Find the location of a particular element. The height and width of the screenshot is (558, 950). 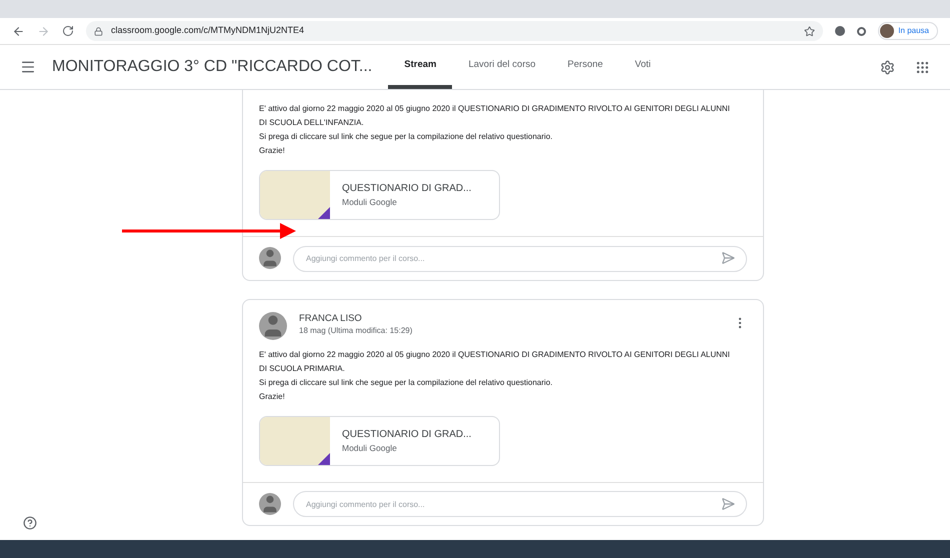

post-date: 18 mag (Ultima modifica: 15:29) is located at coordinates (356, 330).